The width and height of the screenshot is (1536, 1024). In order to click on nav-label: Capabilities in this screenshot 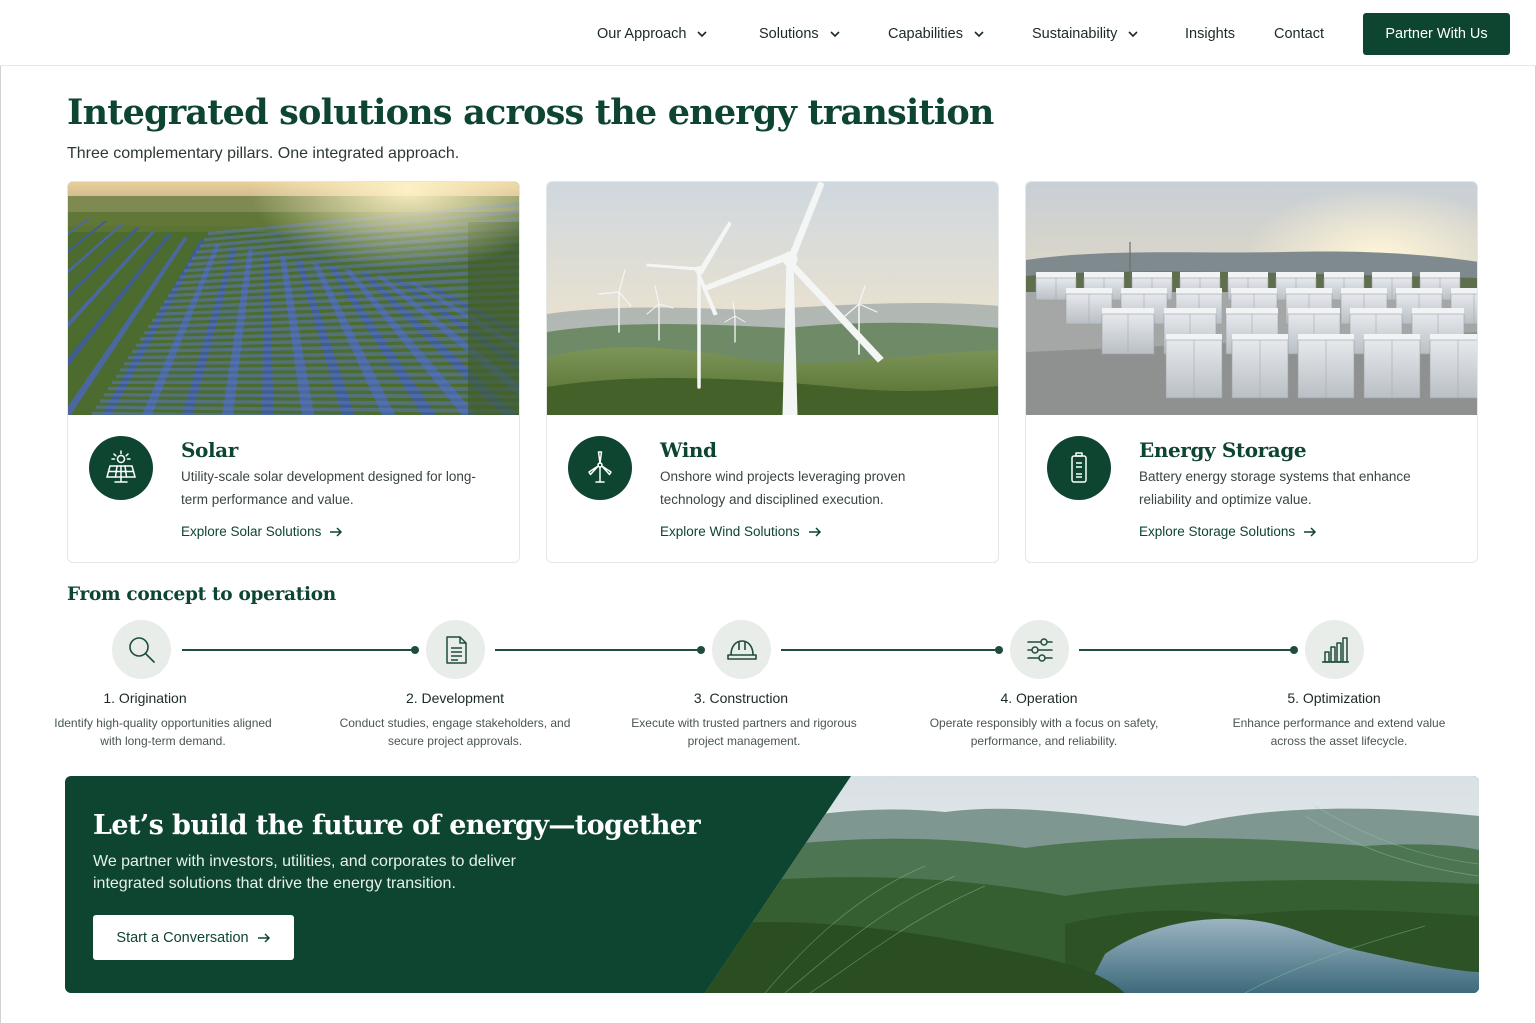, I will do `click(925, 34)`.